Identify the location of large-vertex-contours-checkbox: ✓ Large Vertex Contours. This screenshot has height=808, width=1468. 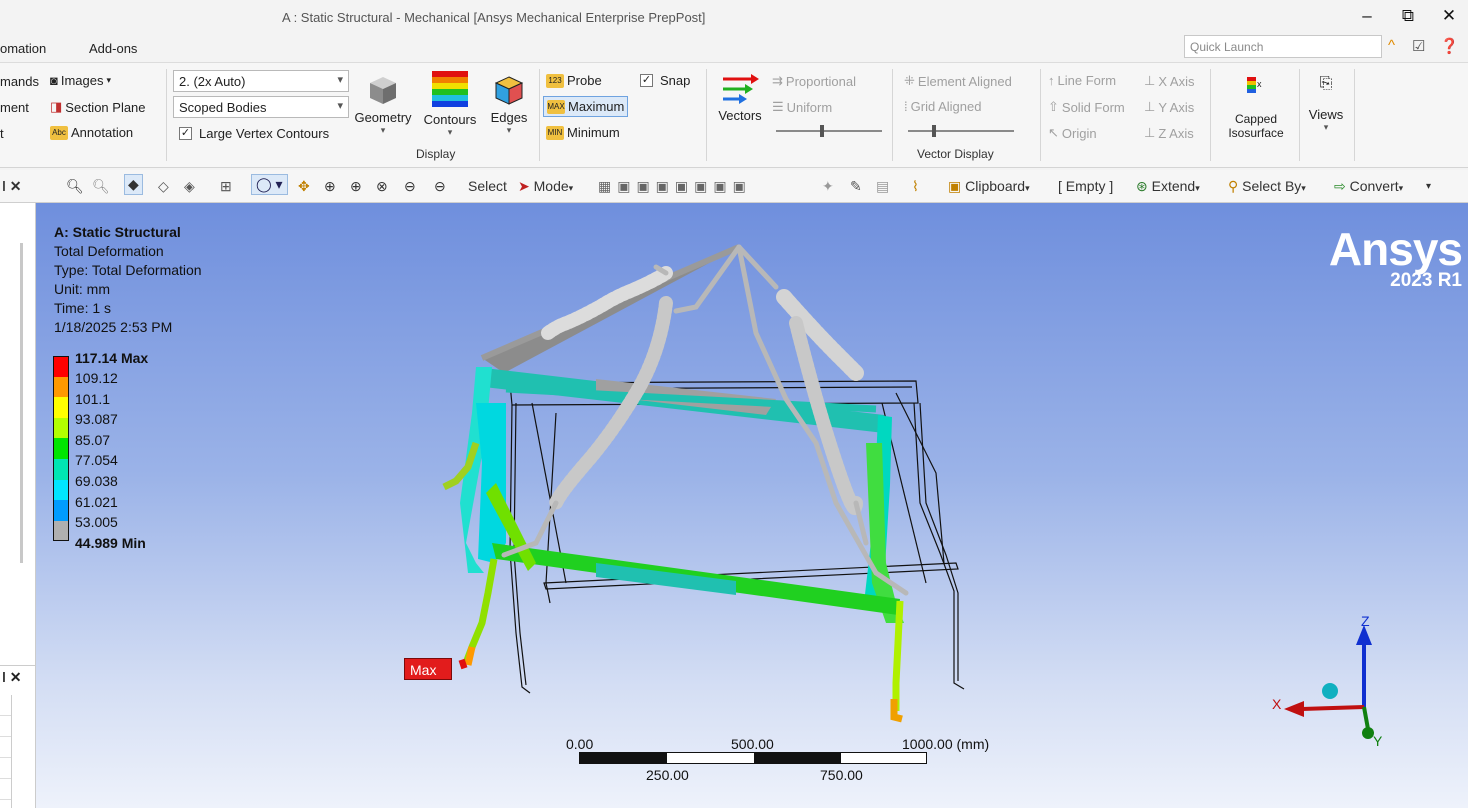
(254, 133).